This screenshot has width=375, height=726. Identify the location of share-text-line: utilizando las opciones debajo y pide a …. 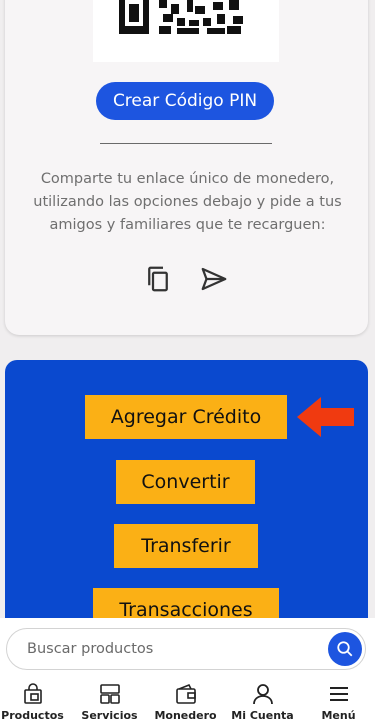
(187, 202).